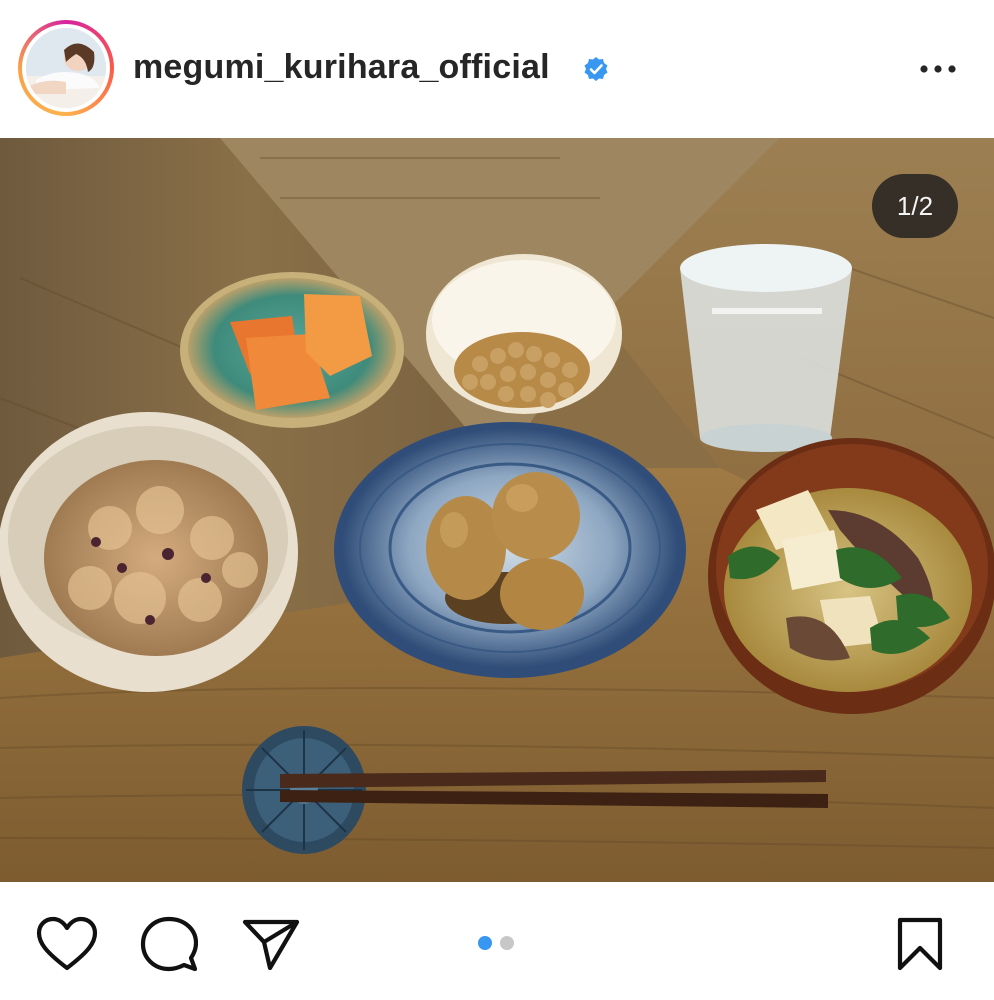  Describe the element at coordinates (341, 67) in the screenshot. I see `username: megumi_kurihara_official` at that location.